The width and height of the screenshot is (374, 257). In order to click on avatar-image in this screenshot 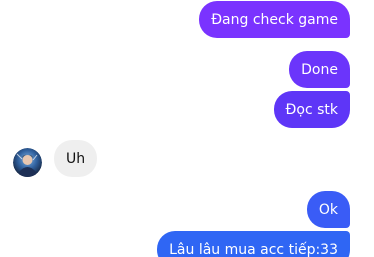, I will do `click(27, 162)`.